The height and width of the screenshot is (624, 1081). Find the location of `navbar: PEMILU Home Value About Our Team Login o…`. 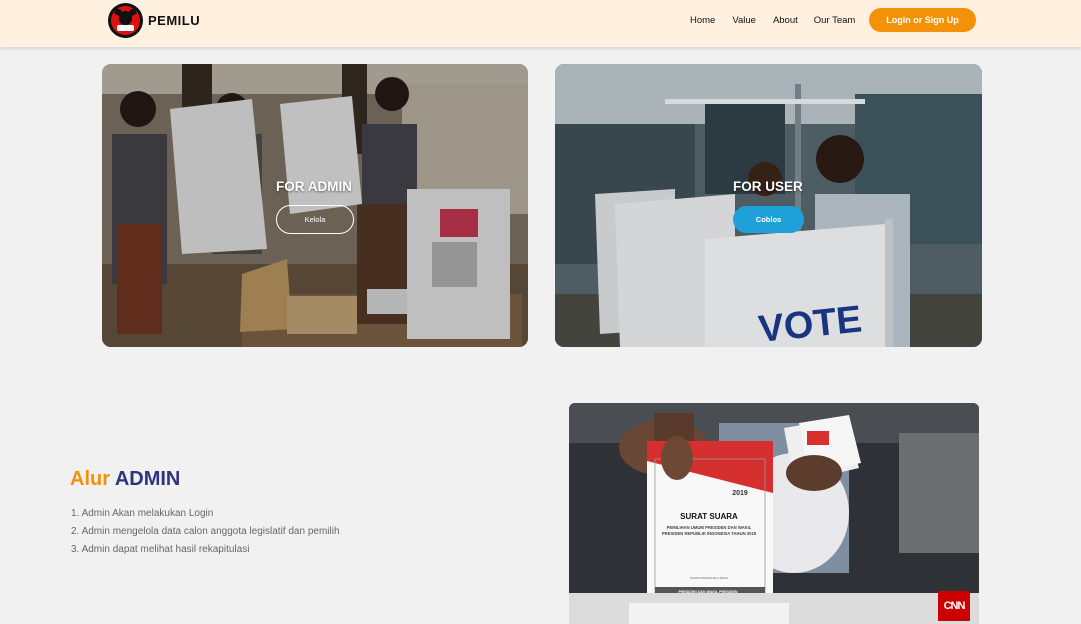

navbar: PEMILU Home Value About Our Team Login o… is located at coordinates (540, 23).